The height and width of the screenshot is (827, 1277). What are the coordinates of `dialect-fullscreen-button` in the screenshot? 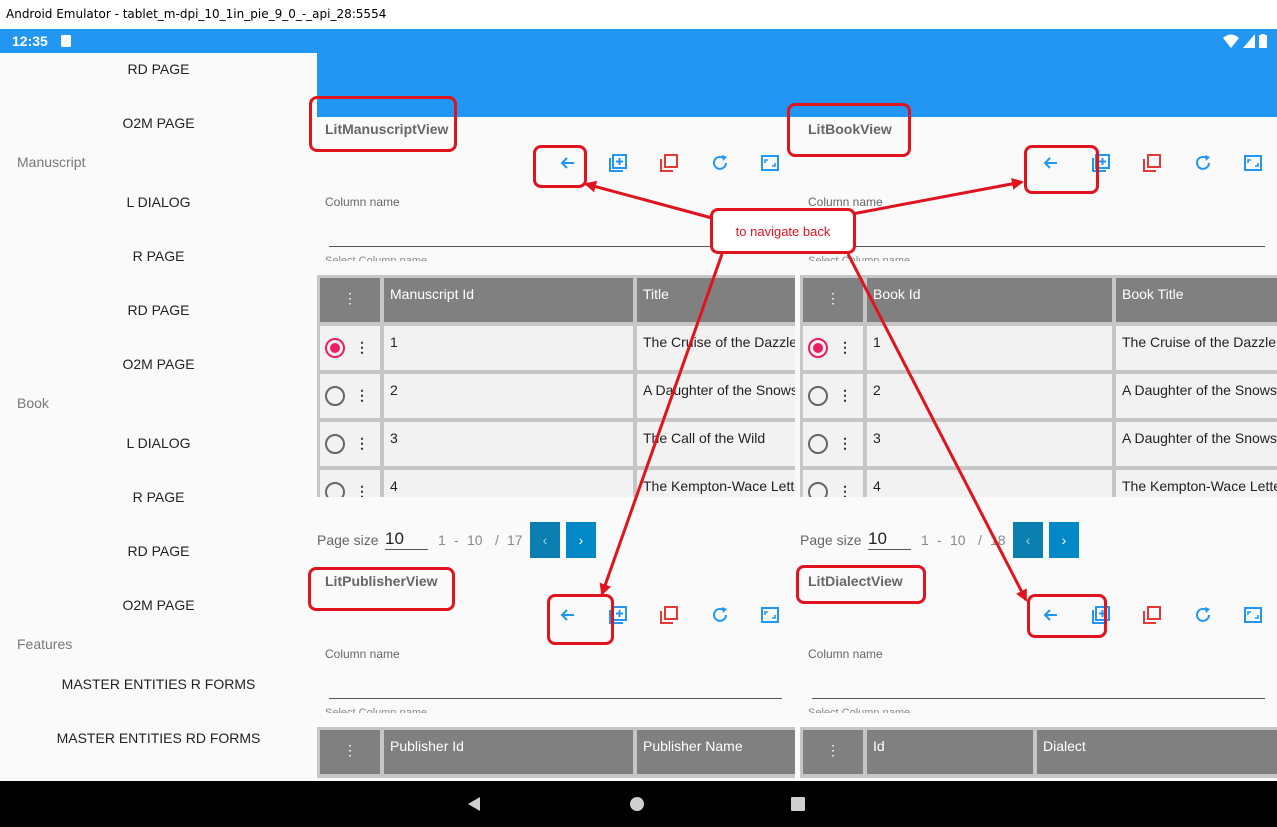 It's located at (1253, 617).